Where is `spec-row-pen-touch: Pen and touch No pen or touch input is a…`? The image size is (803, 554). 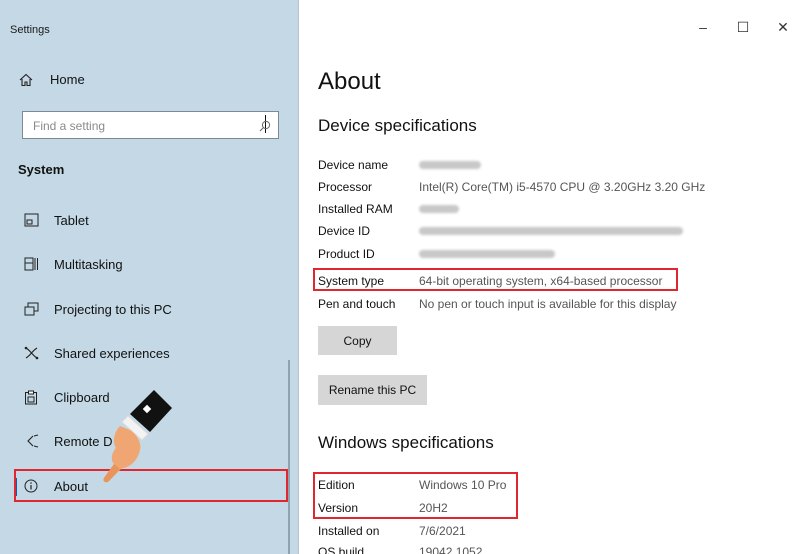
spec-row-pen-touch: Pen and touch No pen or touch input is a… is located at coordinates (497, 304).